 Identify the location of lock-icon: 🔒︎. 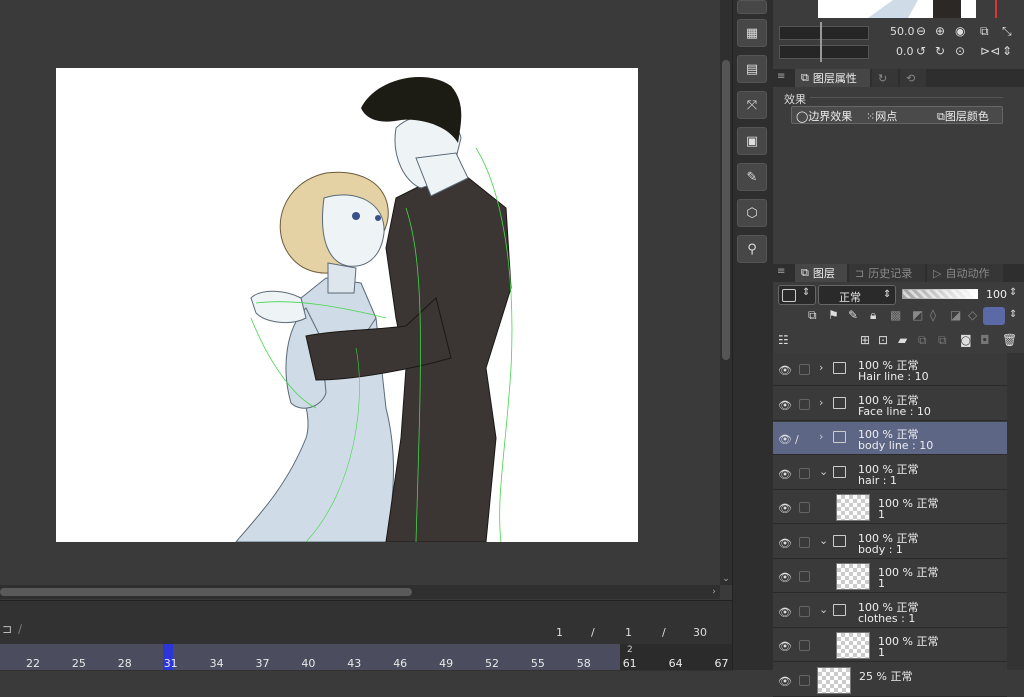
(873, 315).